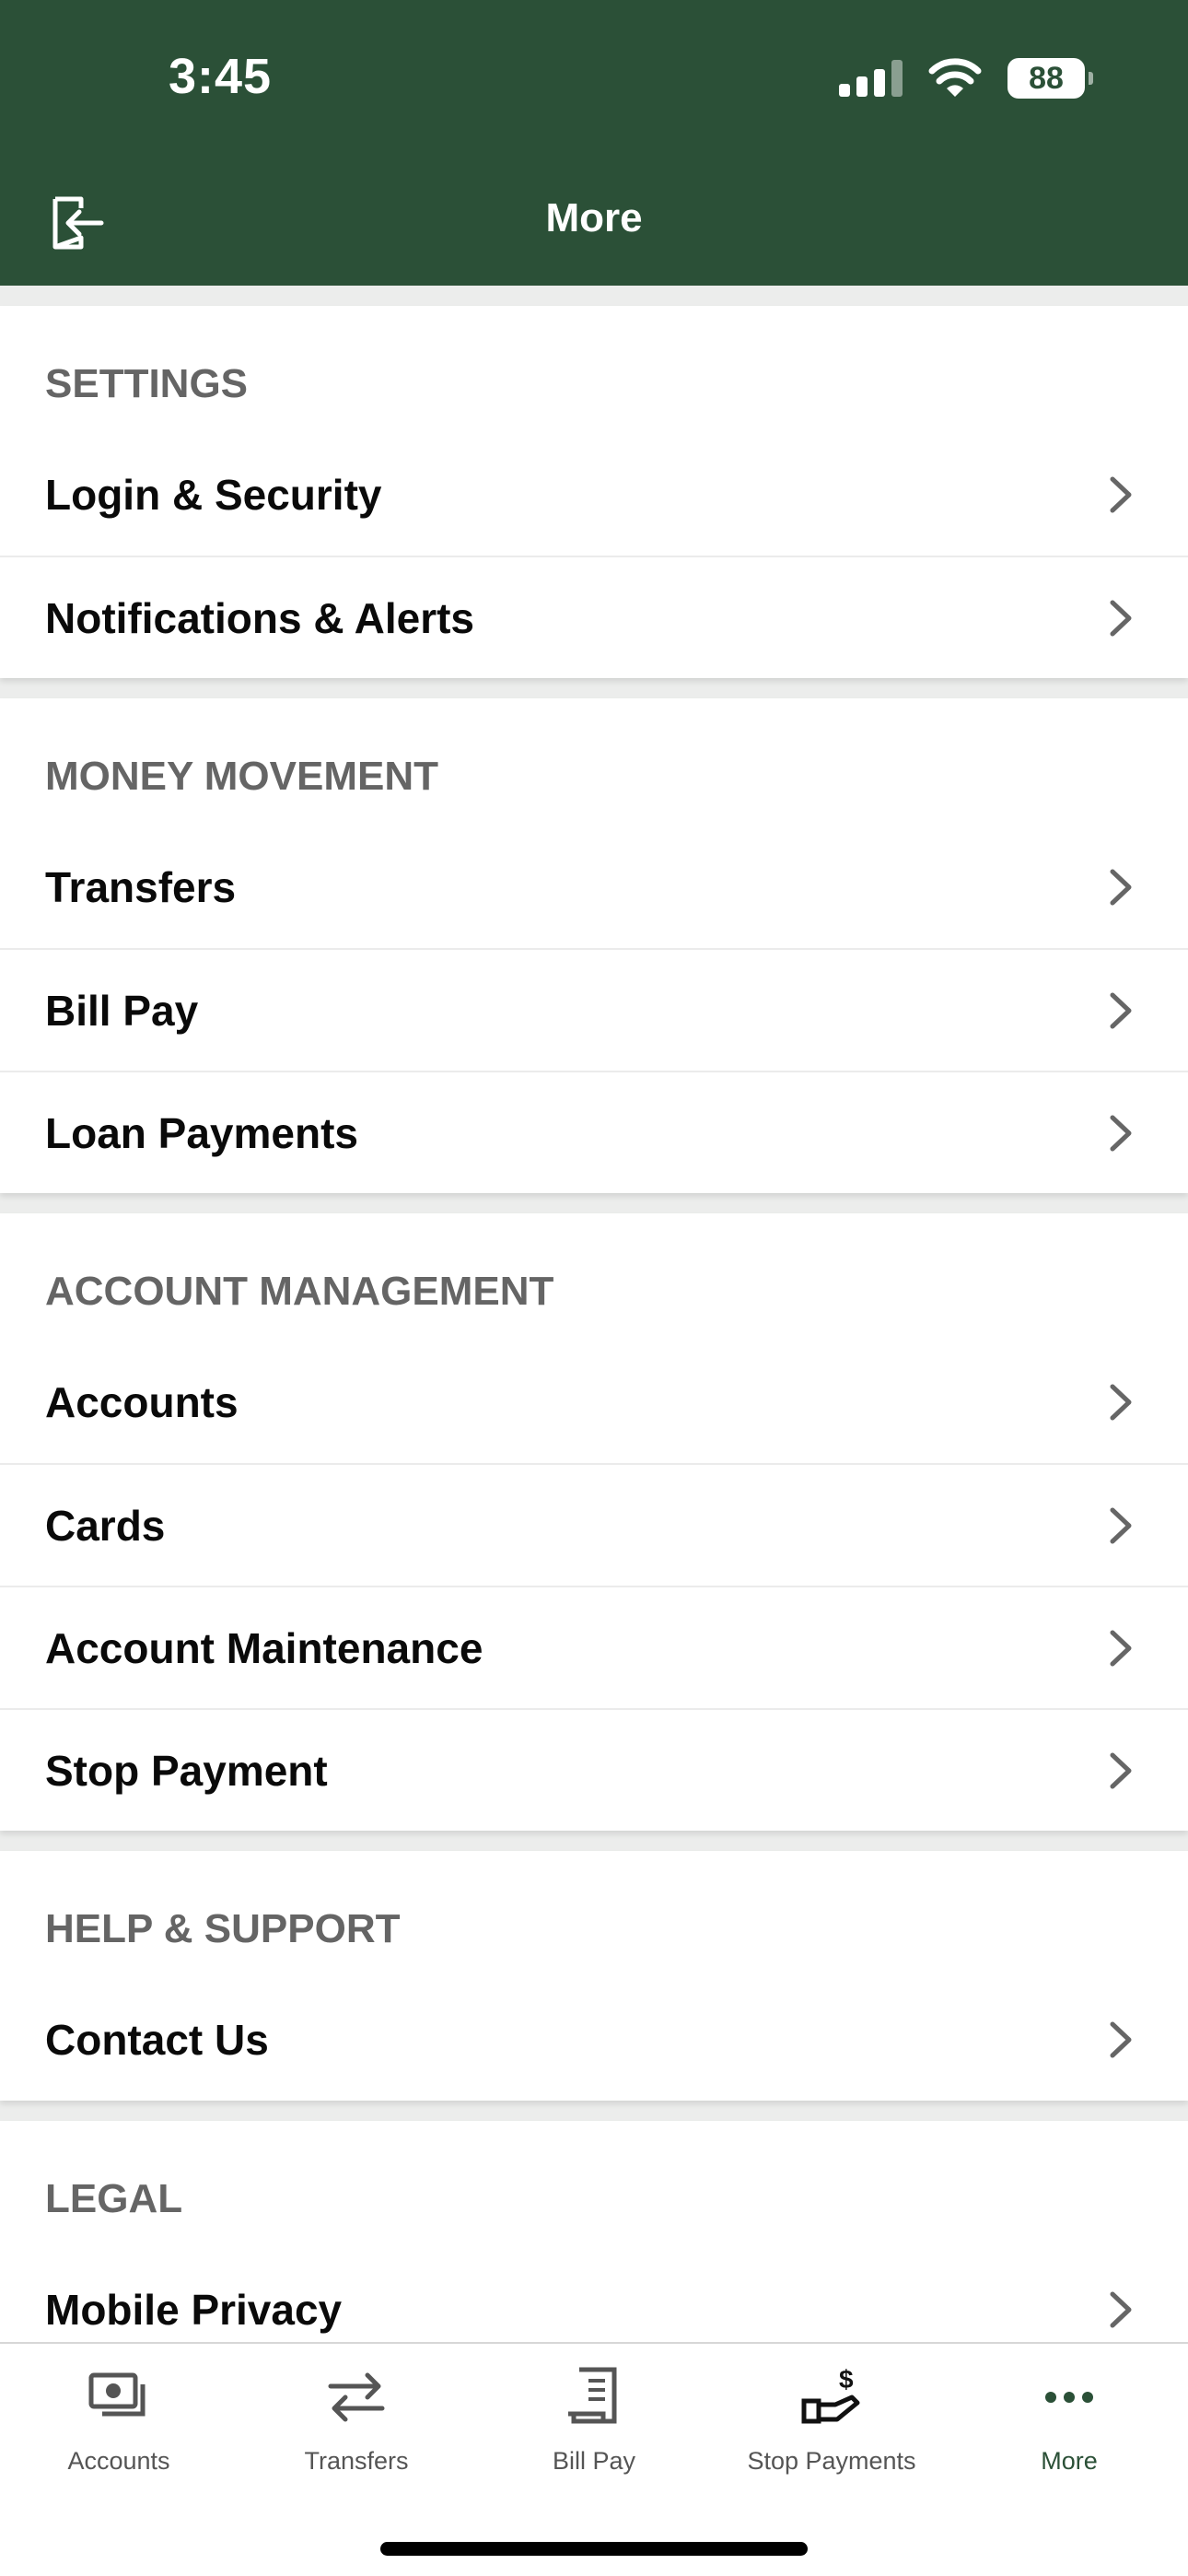 The height and width of the screenshot is (2576, 1188). I want to click on cellular-signal-icon, so click(871, 78).